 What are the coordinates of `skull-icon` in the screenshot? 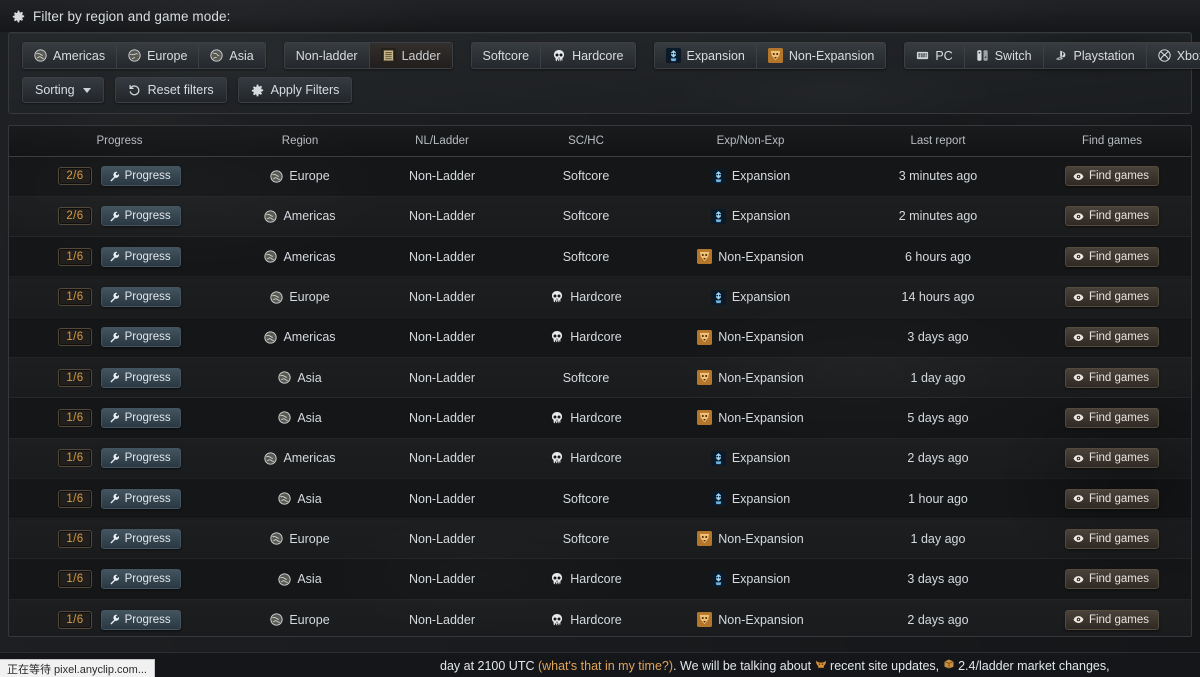 It's located at (557, 579).